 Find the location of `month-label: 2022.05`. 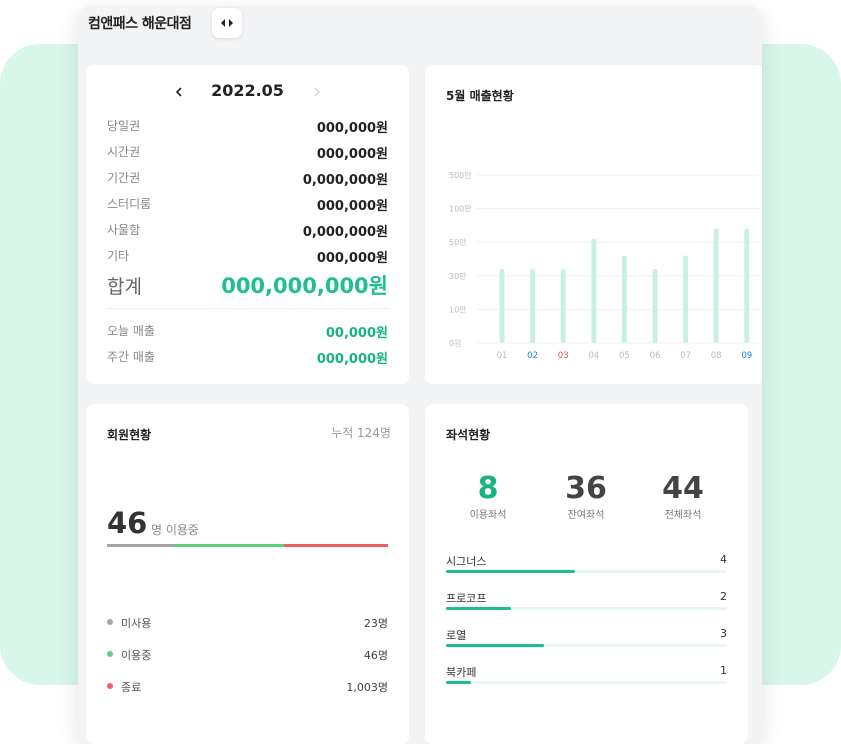

month-label: 2022.05 is located at coordinates (247, 90).